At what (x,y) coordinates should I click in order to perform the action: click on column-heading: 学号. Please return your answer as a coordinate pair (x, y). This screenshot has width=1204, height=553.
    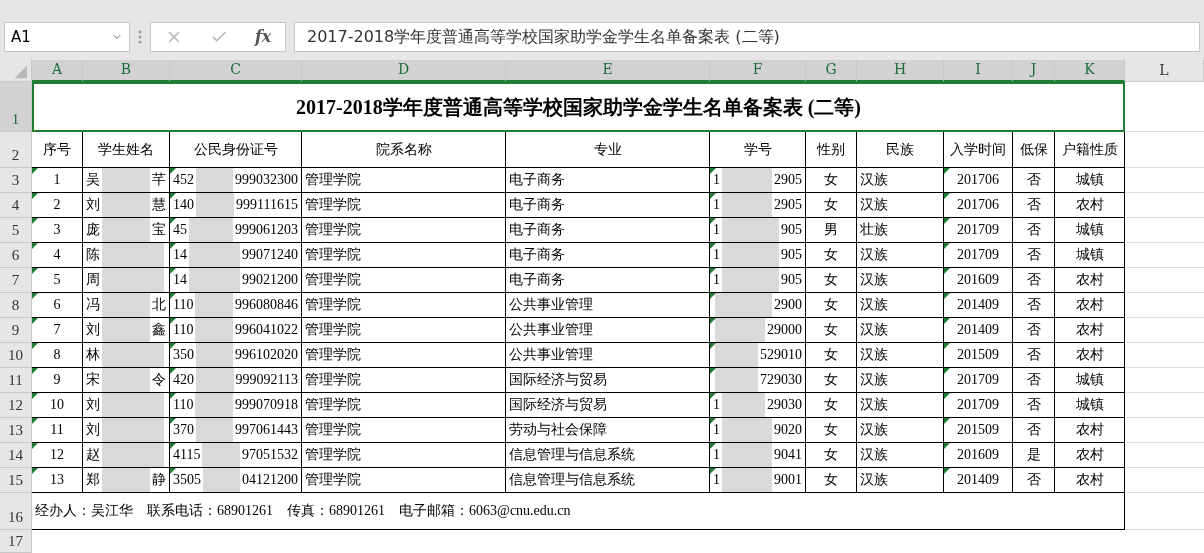
    Looking at the image, I should click on (758, 149).